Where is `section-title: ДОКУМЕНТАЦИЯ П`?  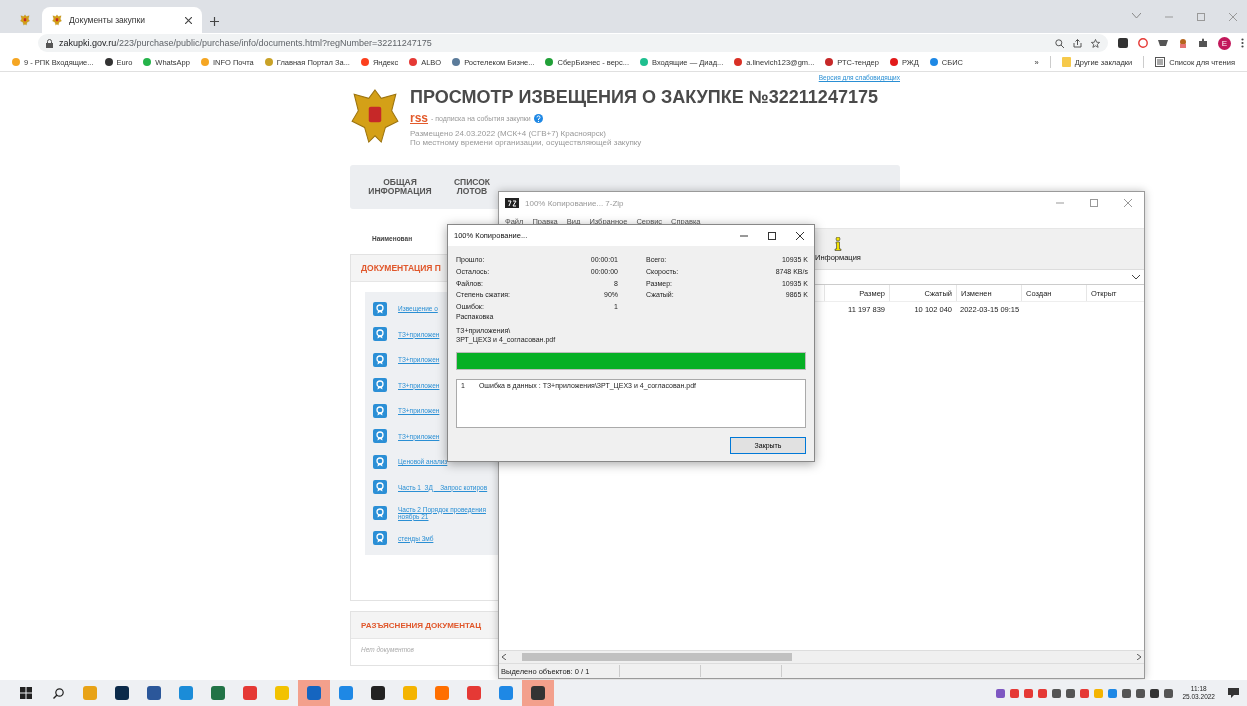 section-title: ДОКУМЕНТАЦИЯ П is located at coordinates (401, 268).